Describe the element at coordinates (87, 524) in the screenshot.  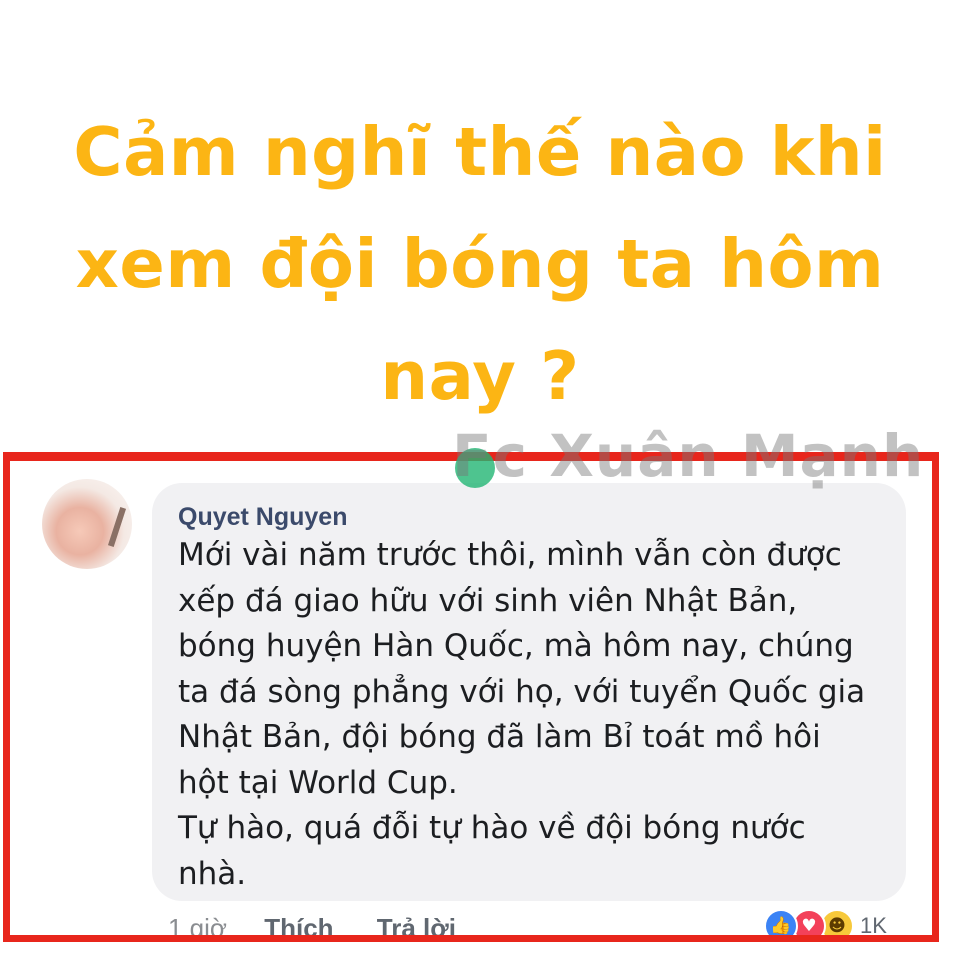
I see `avatar` at that location.